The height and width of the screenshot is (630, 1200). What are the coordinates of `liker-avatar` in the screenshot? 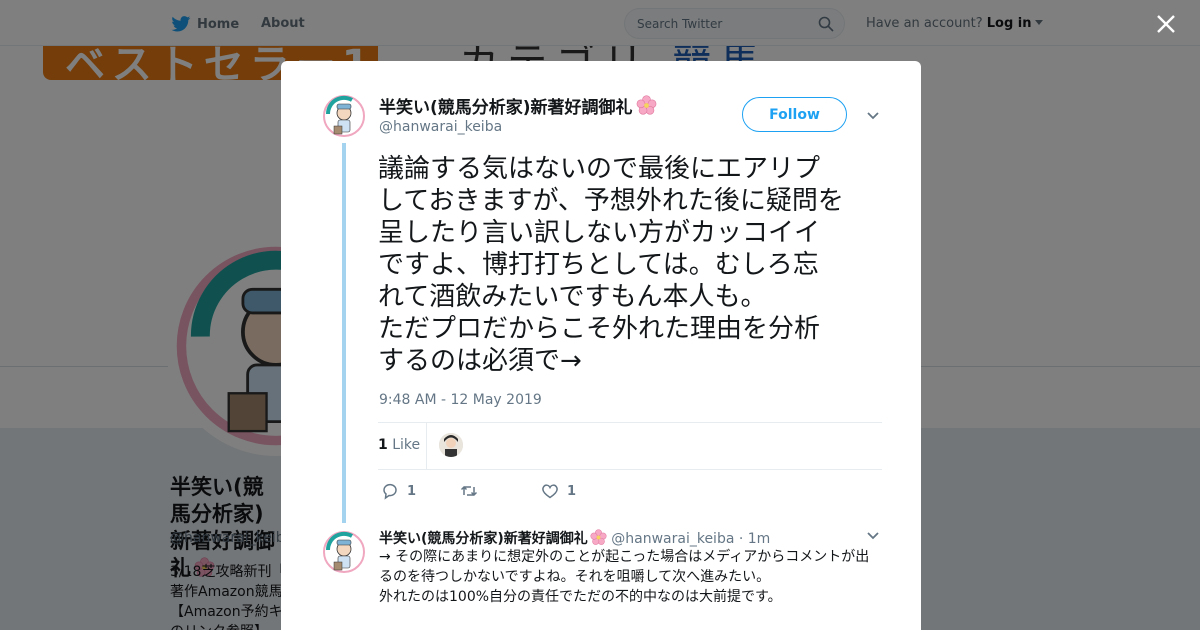 It's located at (451, 445).